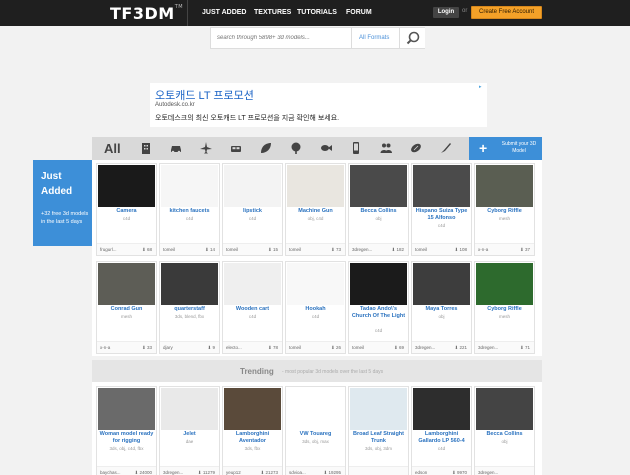  I want to click on model-name: Hookah, so click(315, 309).